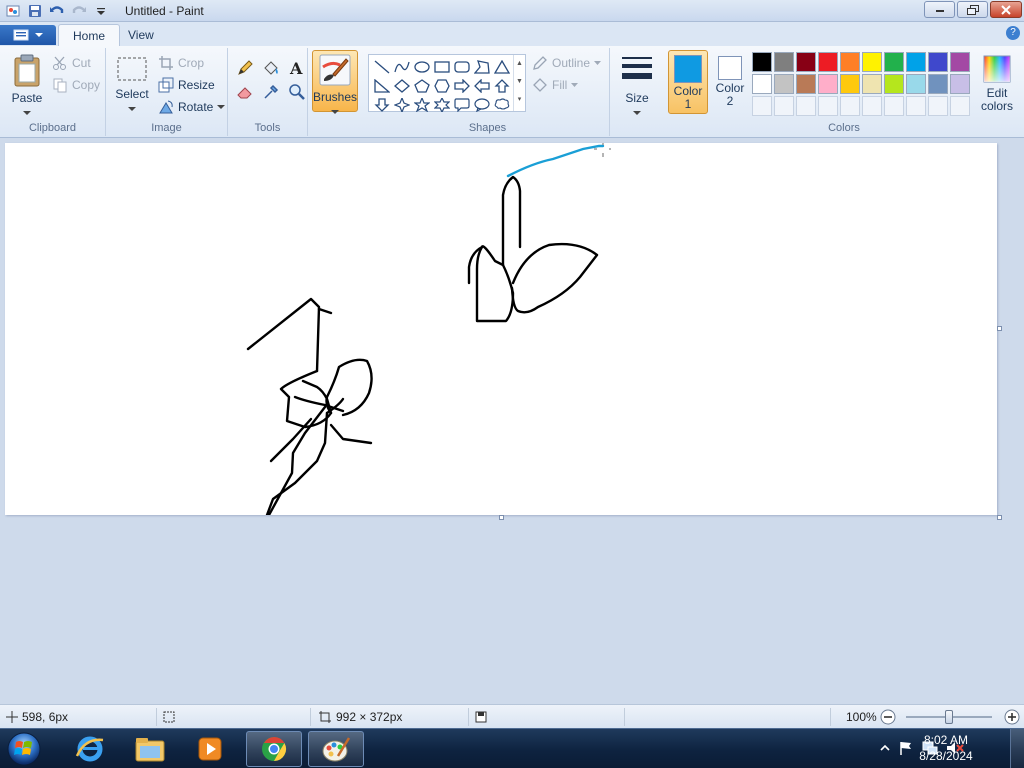  What do you see at coordinates (35, 11) in the screenshot?
I see `save-icon` at bounding box center [35, 11].